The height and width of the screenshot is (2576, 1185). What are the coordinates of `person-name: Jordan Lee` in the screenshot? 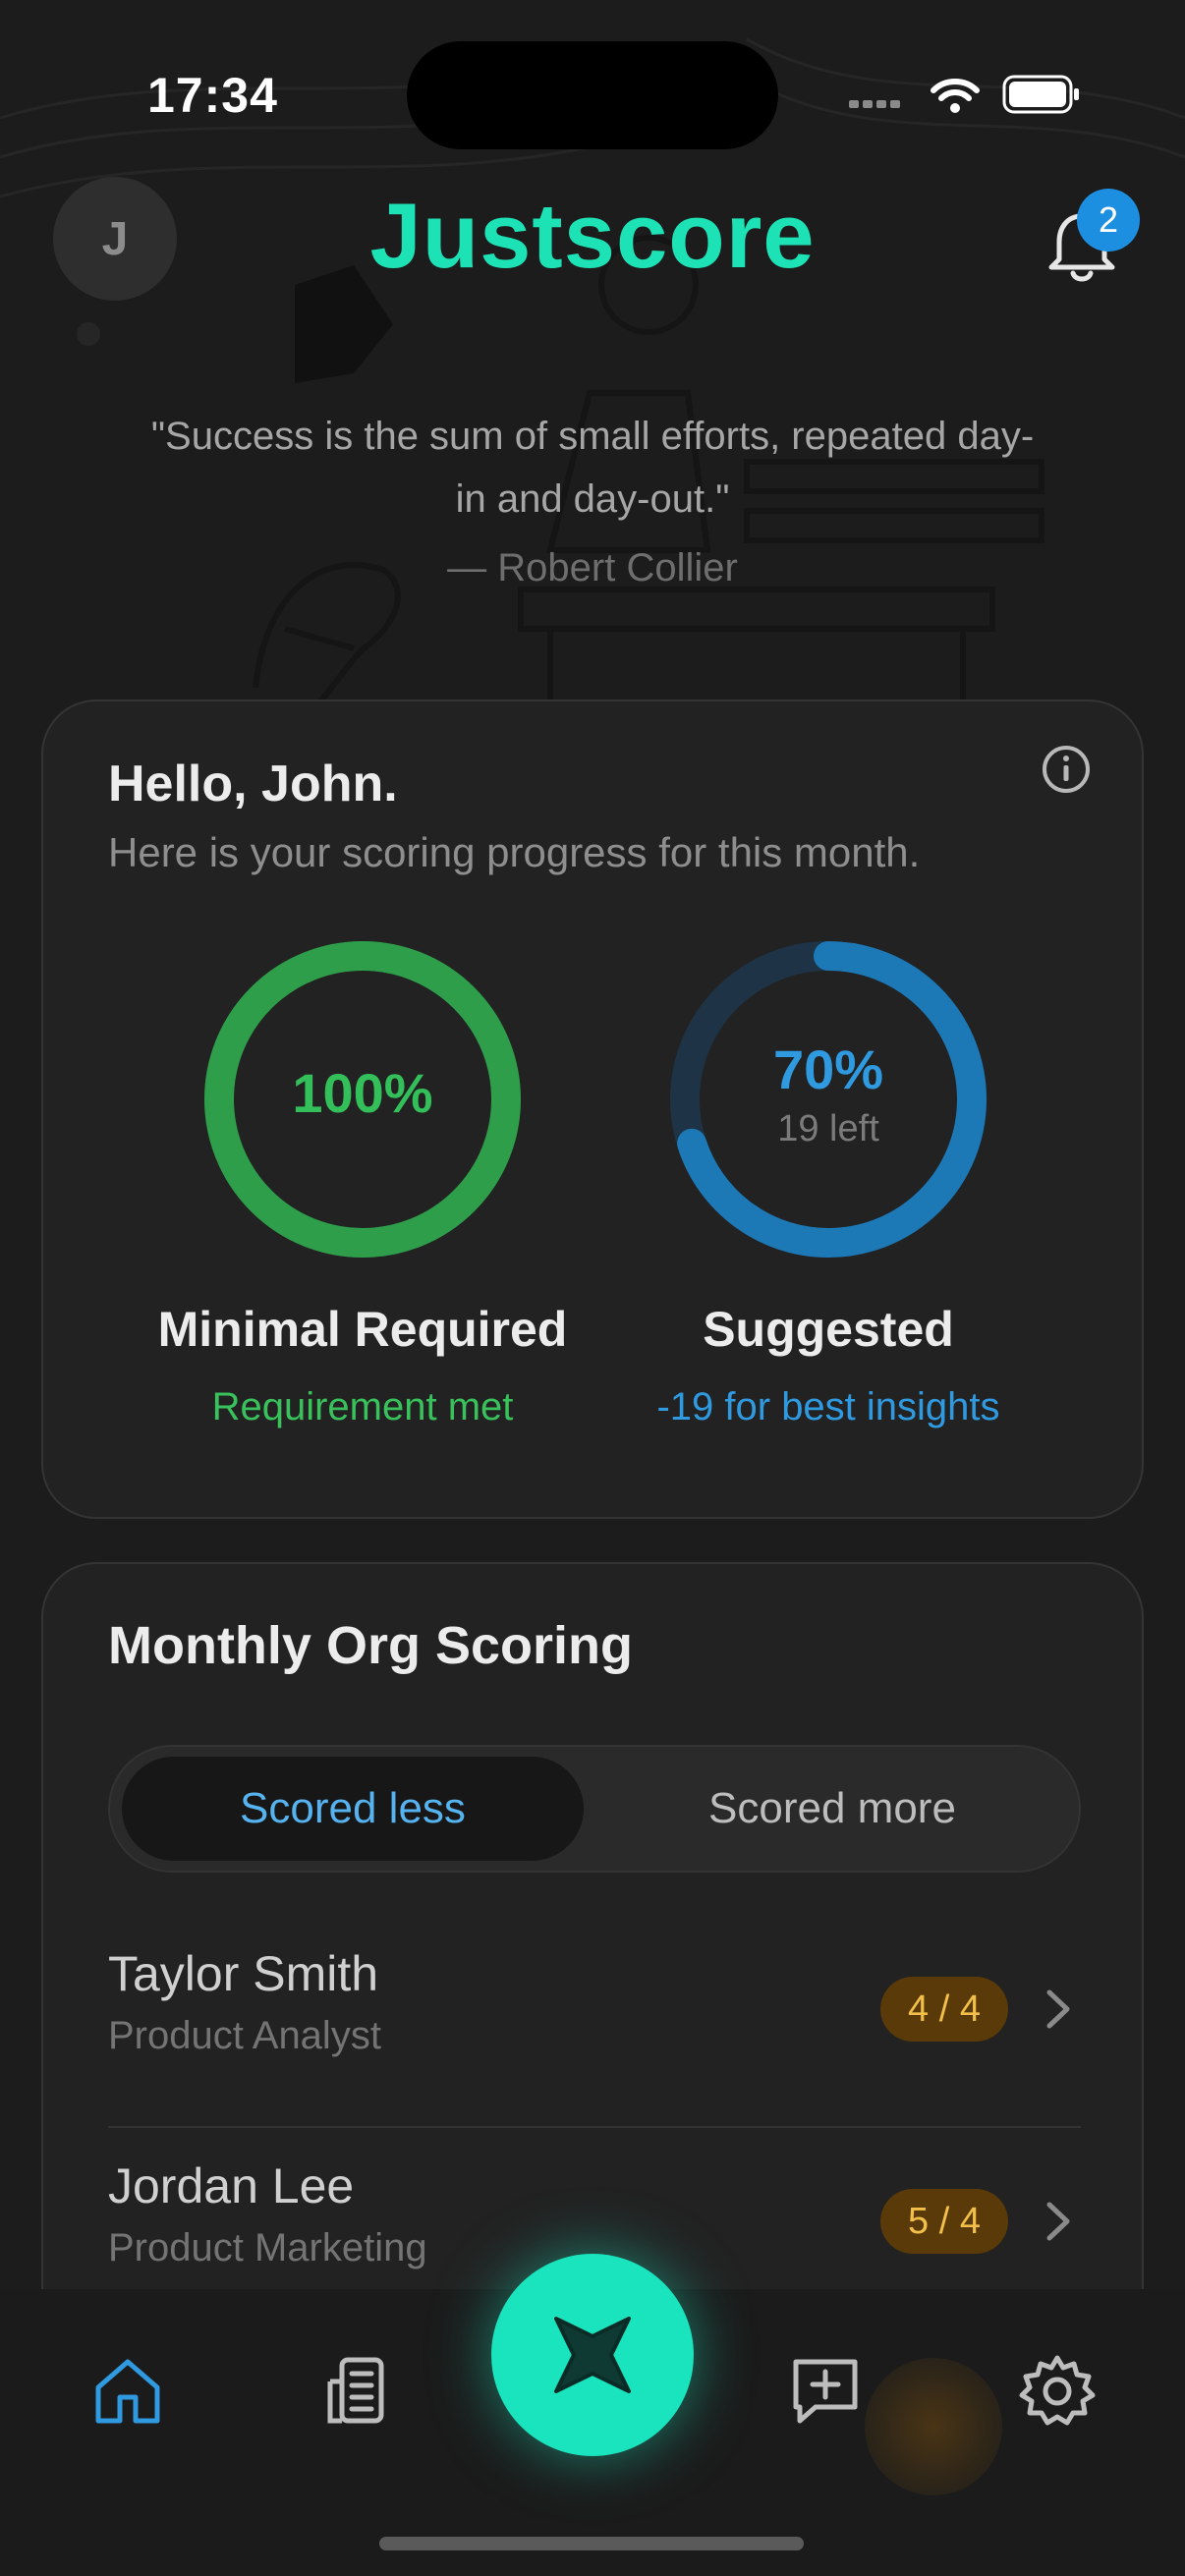 It's located at (232, 2185).